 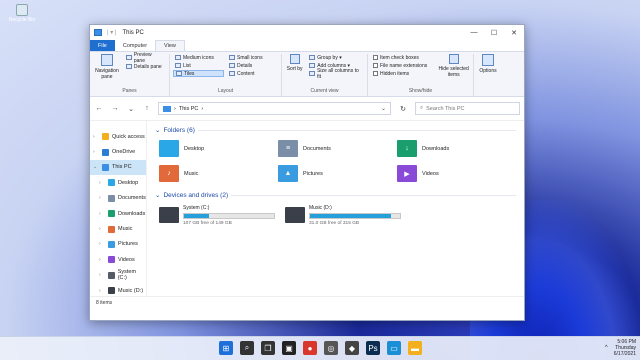 What do you see at coordinates (467, 108) in the screenshot?
I see `search-input: ⌕ Search This PC` at bounding box center [467, 108].